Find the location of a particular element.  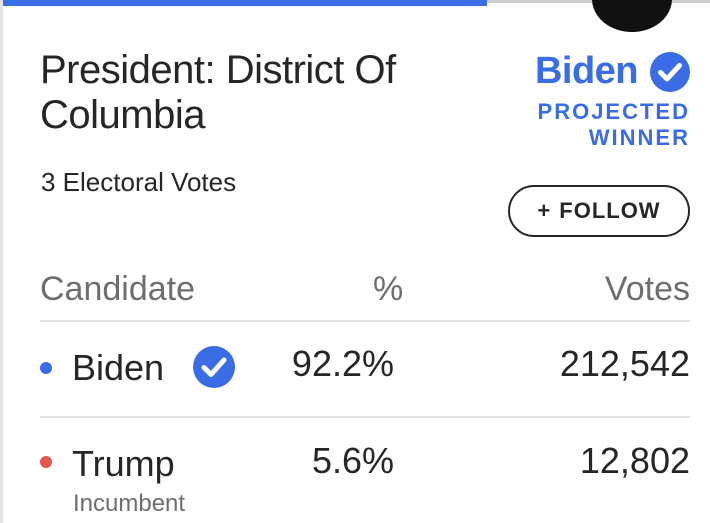

follow-button-label: FOLLOW is located at coordinates (610, 210).